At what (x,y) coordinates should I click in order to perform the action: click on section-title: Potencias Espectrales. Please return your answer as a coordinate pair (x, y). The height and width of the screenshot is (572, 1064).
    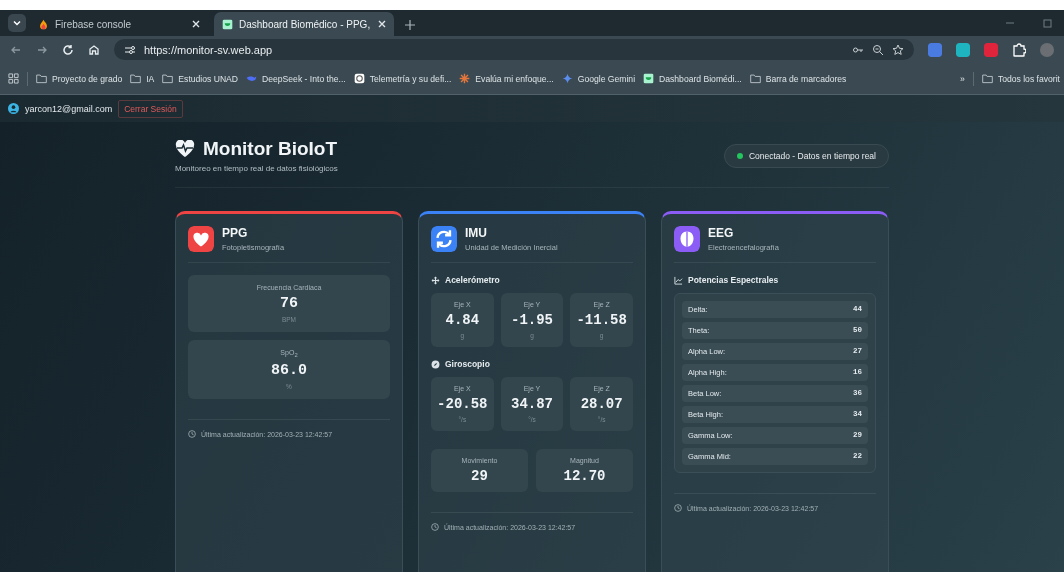
    Looking at the image, I should click on (733, 280).